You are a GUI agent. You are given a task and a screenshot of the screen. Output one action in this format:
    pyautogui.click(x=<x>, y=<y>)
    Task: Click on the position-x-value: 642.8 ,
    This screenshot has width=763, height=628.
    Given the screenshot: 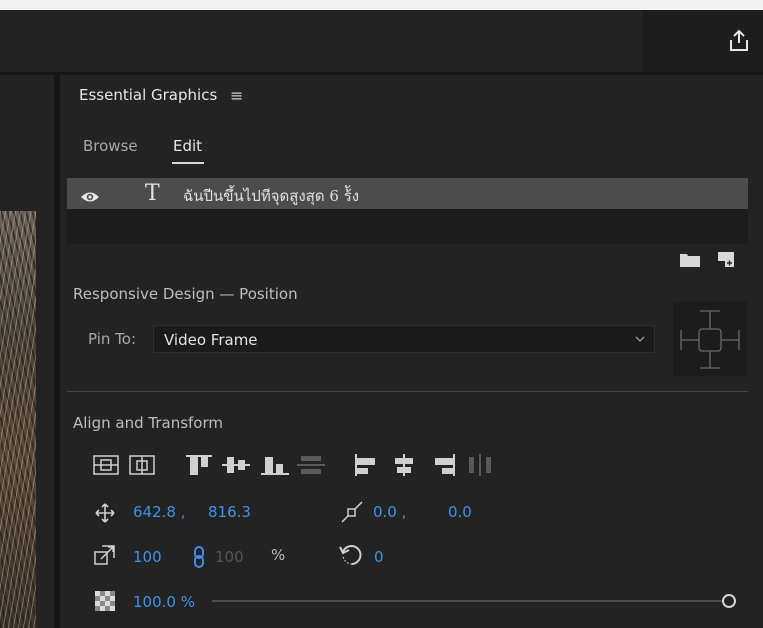 What is the action you would take?
    pyautogui.click(x=159, y=512)
    